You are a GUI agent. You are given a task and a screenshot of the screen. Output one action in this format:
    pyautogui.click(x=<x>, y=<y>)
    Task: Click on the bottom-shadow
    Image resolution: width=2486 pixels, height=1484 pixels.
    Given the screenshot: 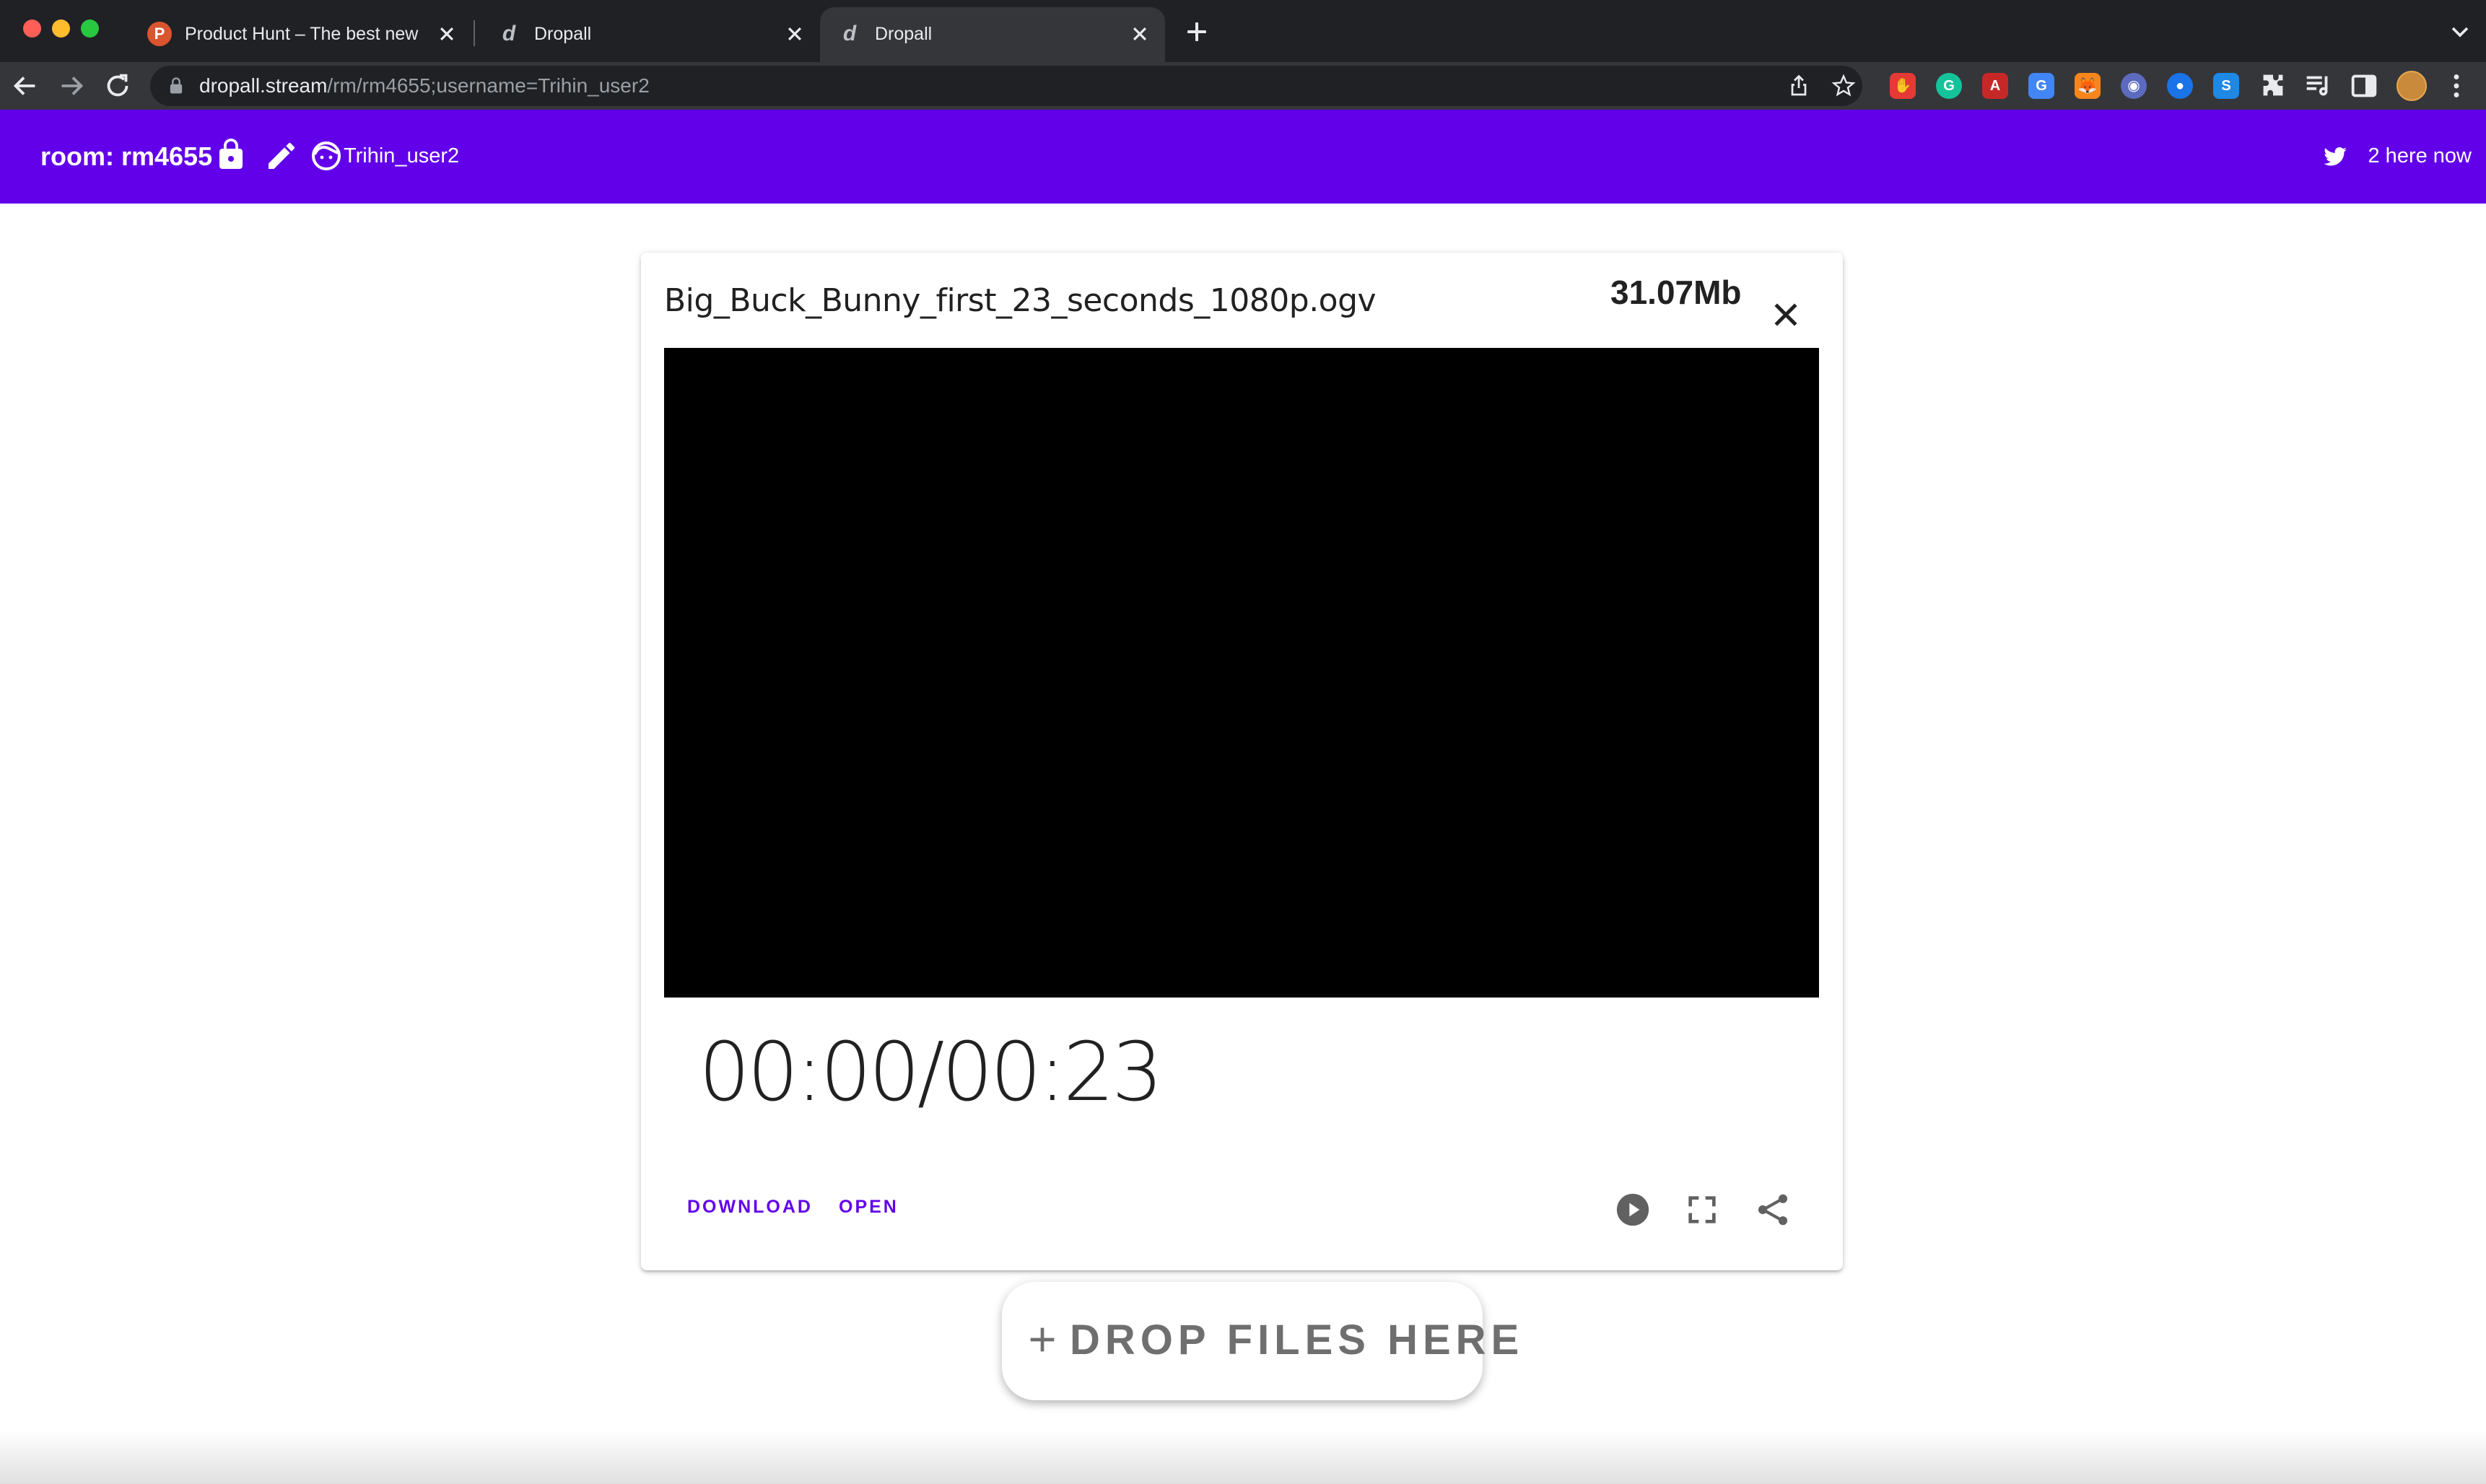 What is the action you would take?
    pyautogui.click(x=1243, y=1456)
    